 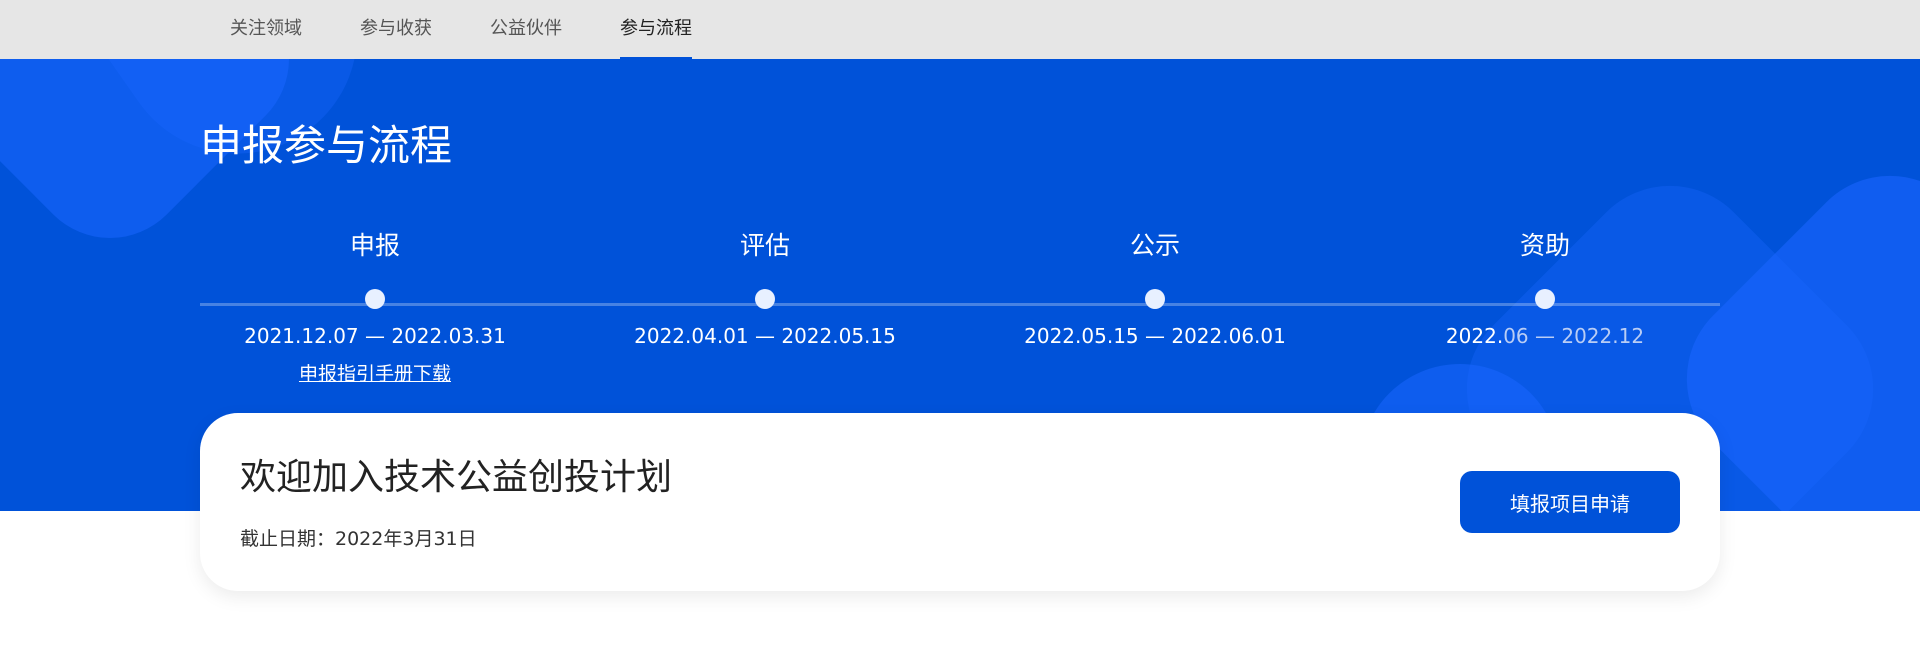 I want to click on step-date: 2021.12.07 — 2022.03.31, so click(x=375, y=336).